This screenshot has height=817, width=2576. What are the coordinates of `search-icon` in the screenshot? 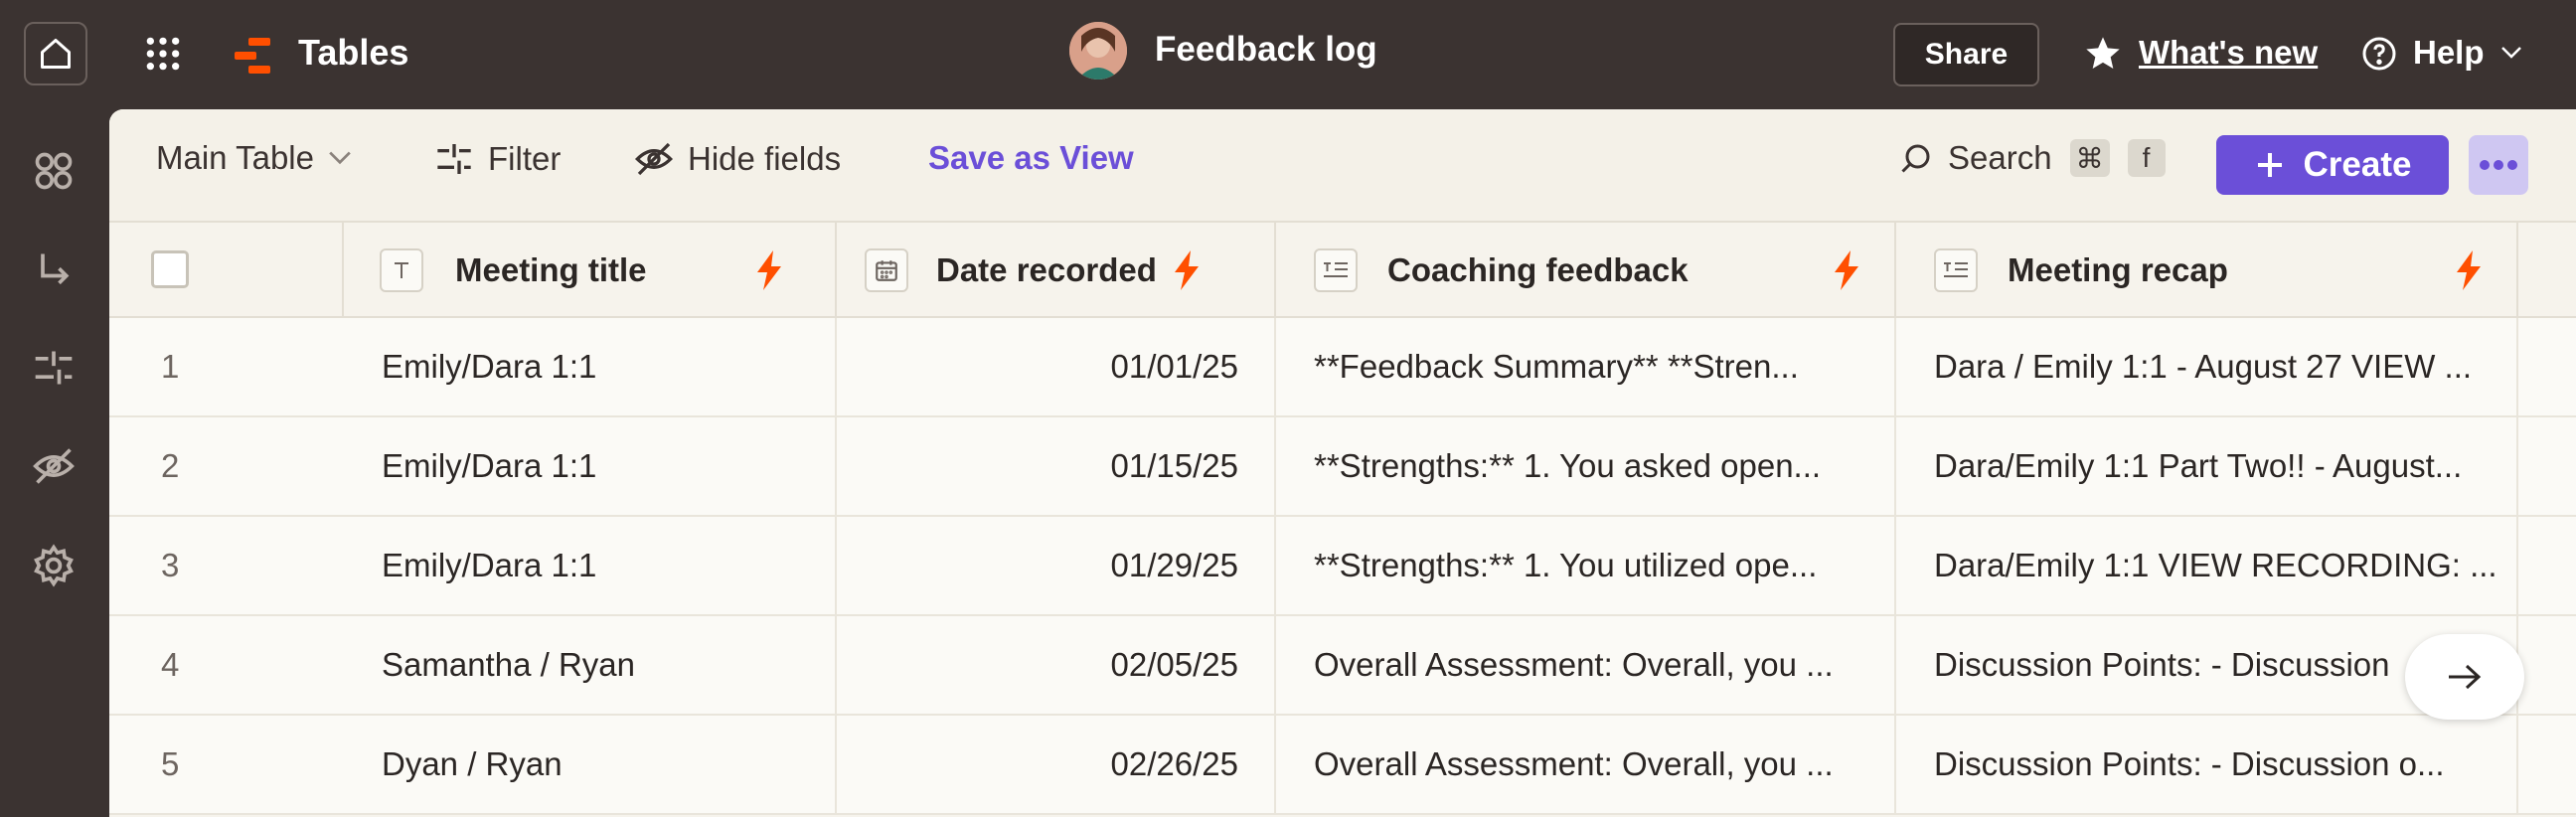 It's located at (1915, 159).